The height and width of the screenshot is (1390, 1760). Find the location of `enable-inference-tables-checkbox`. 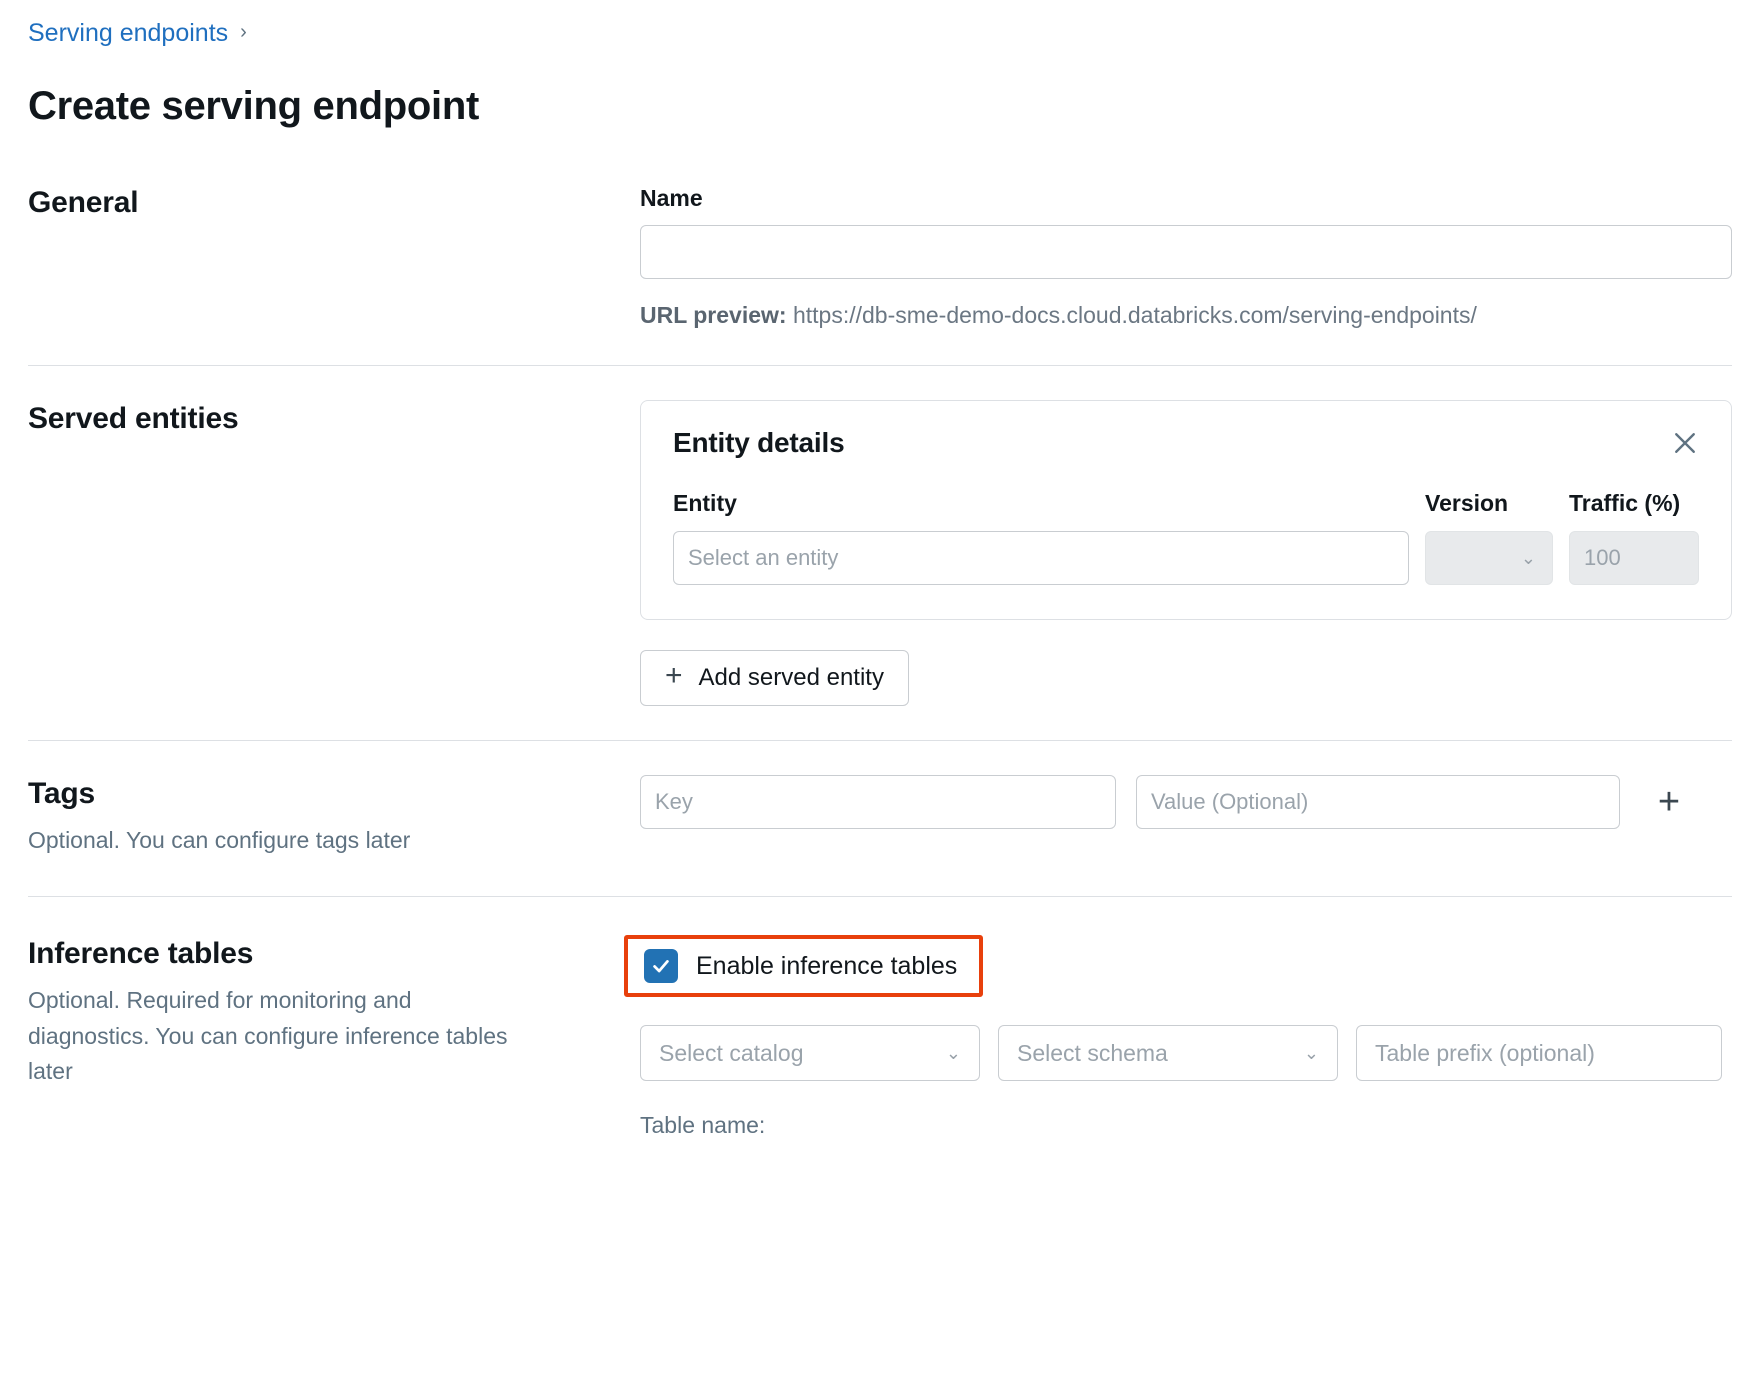

enable-inference-tables-checkbox is located at coordinates (661, 966).